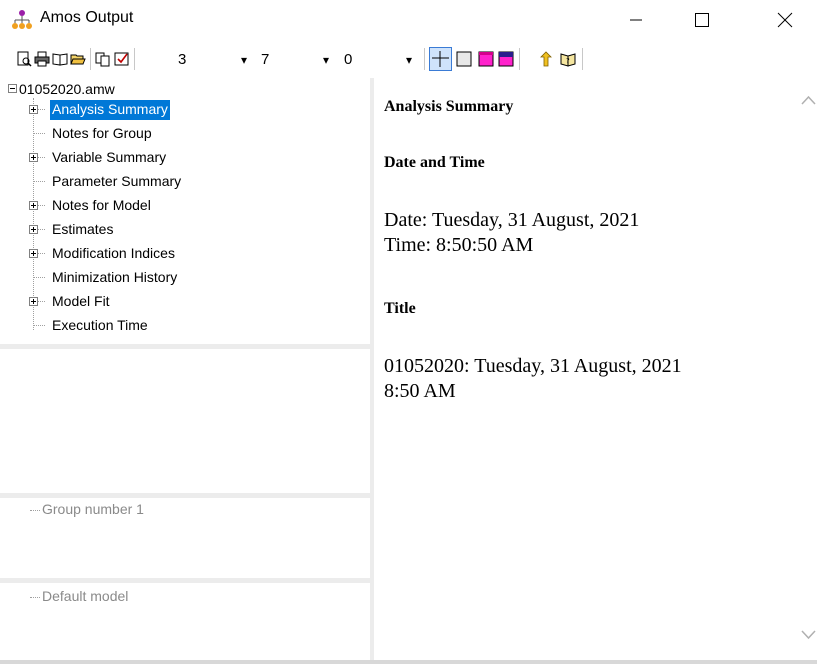  Describe the element at coordinates (265, 60) in the screenshot. I see `column-width-combo: 7` at that location.